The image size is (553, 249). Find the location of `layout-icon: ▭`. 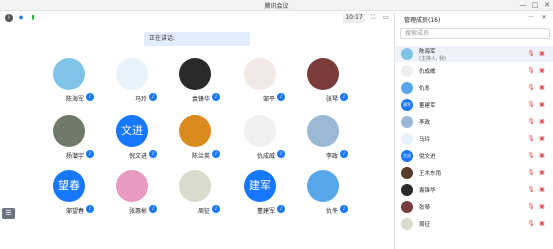

layout-icon: ▭ is located at coordinates (386, 18).